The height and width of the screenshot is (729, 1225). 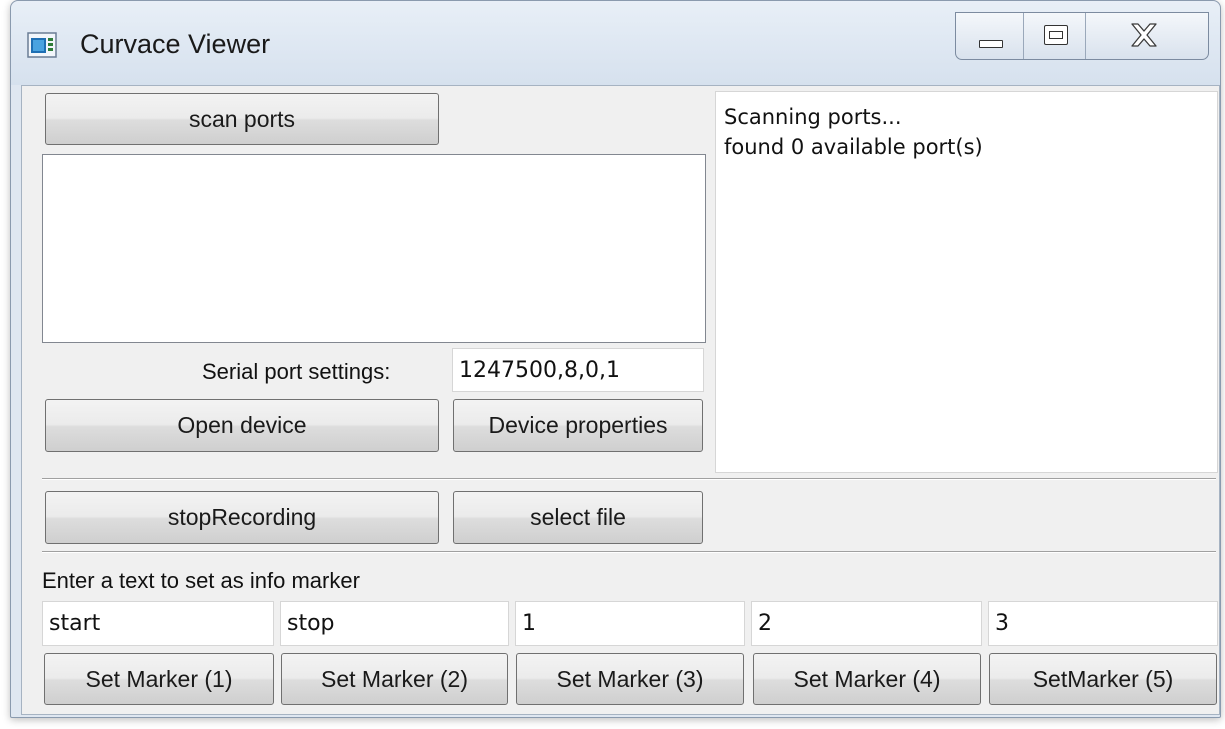 What do you see at coordinates (630, 679) in the screenshot?
I see `set-marker-3-button: Set Marker (3)` at bounding box center [630, 679].